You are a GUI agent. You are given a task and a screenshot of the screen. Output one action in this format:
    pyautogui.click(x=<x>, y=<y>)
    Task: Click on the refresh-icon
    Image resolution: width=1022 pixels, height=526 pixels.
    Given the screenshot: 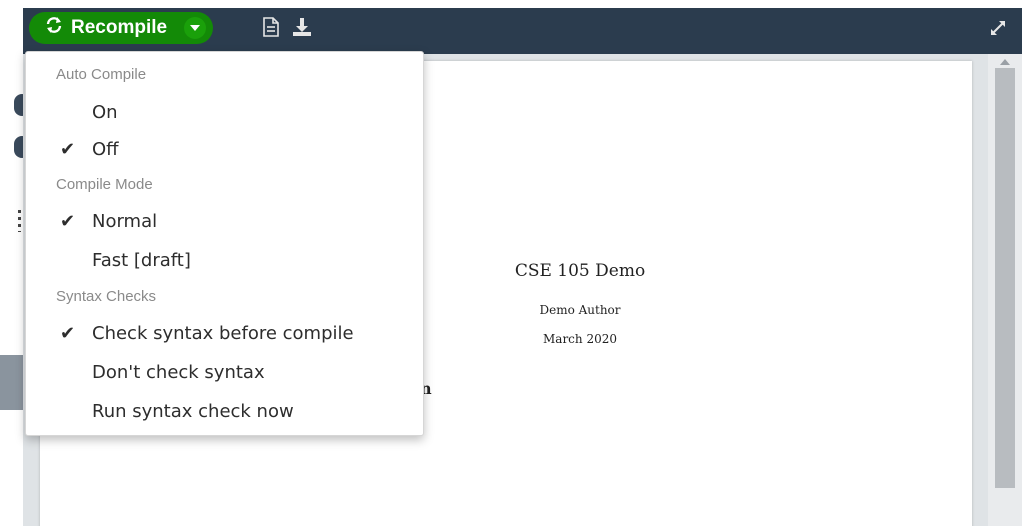 What is the action you would take?
    pyautogui.click(x=54, y=28)
    